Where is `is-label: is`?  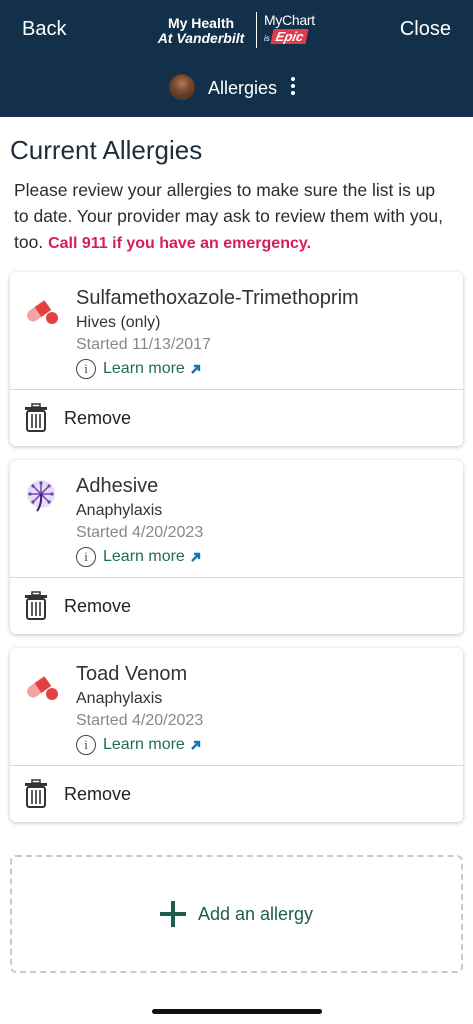
is-label: is is located at coordinates (267, 38).